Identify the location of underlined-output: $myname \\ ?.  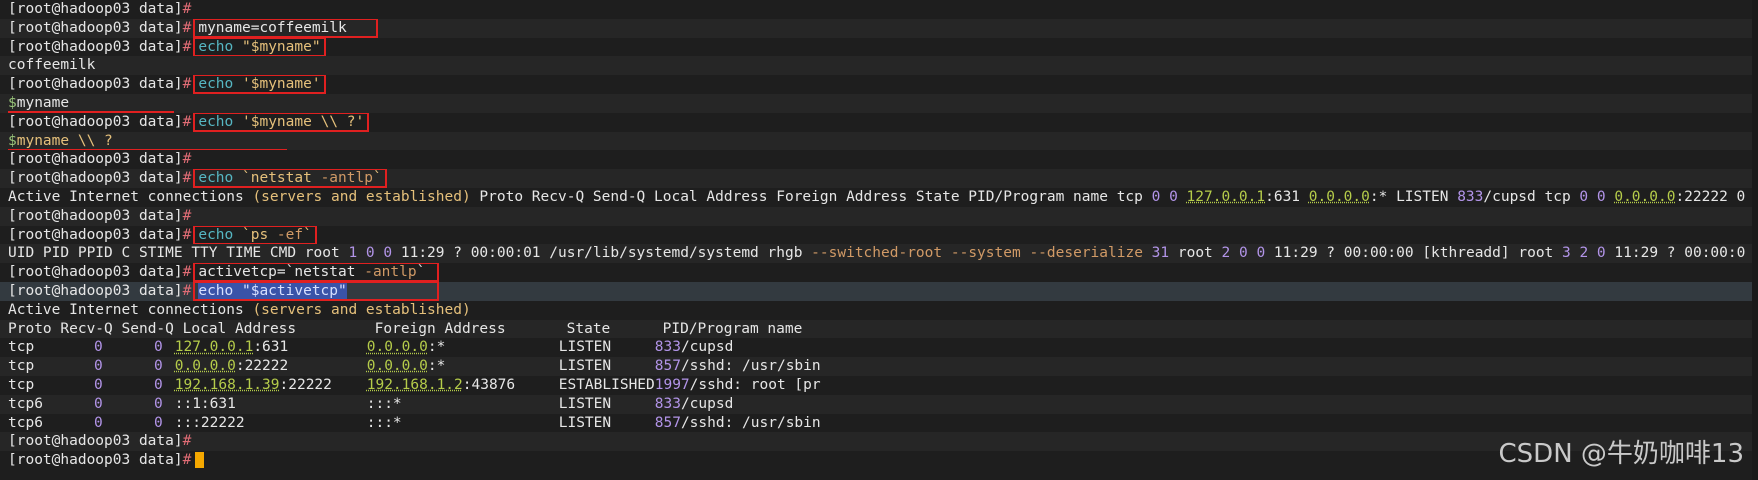
(148, 141).